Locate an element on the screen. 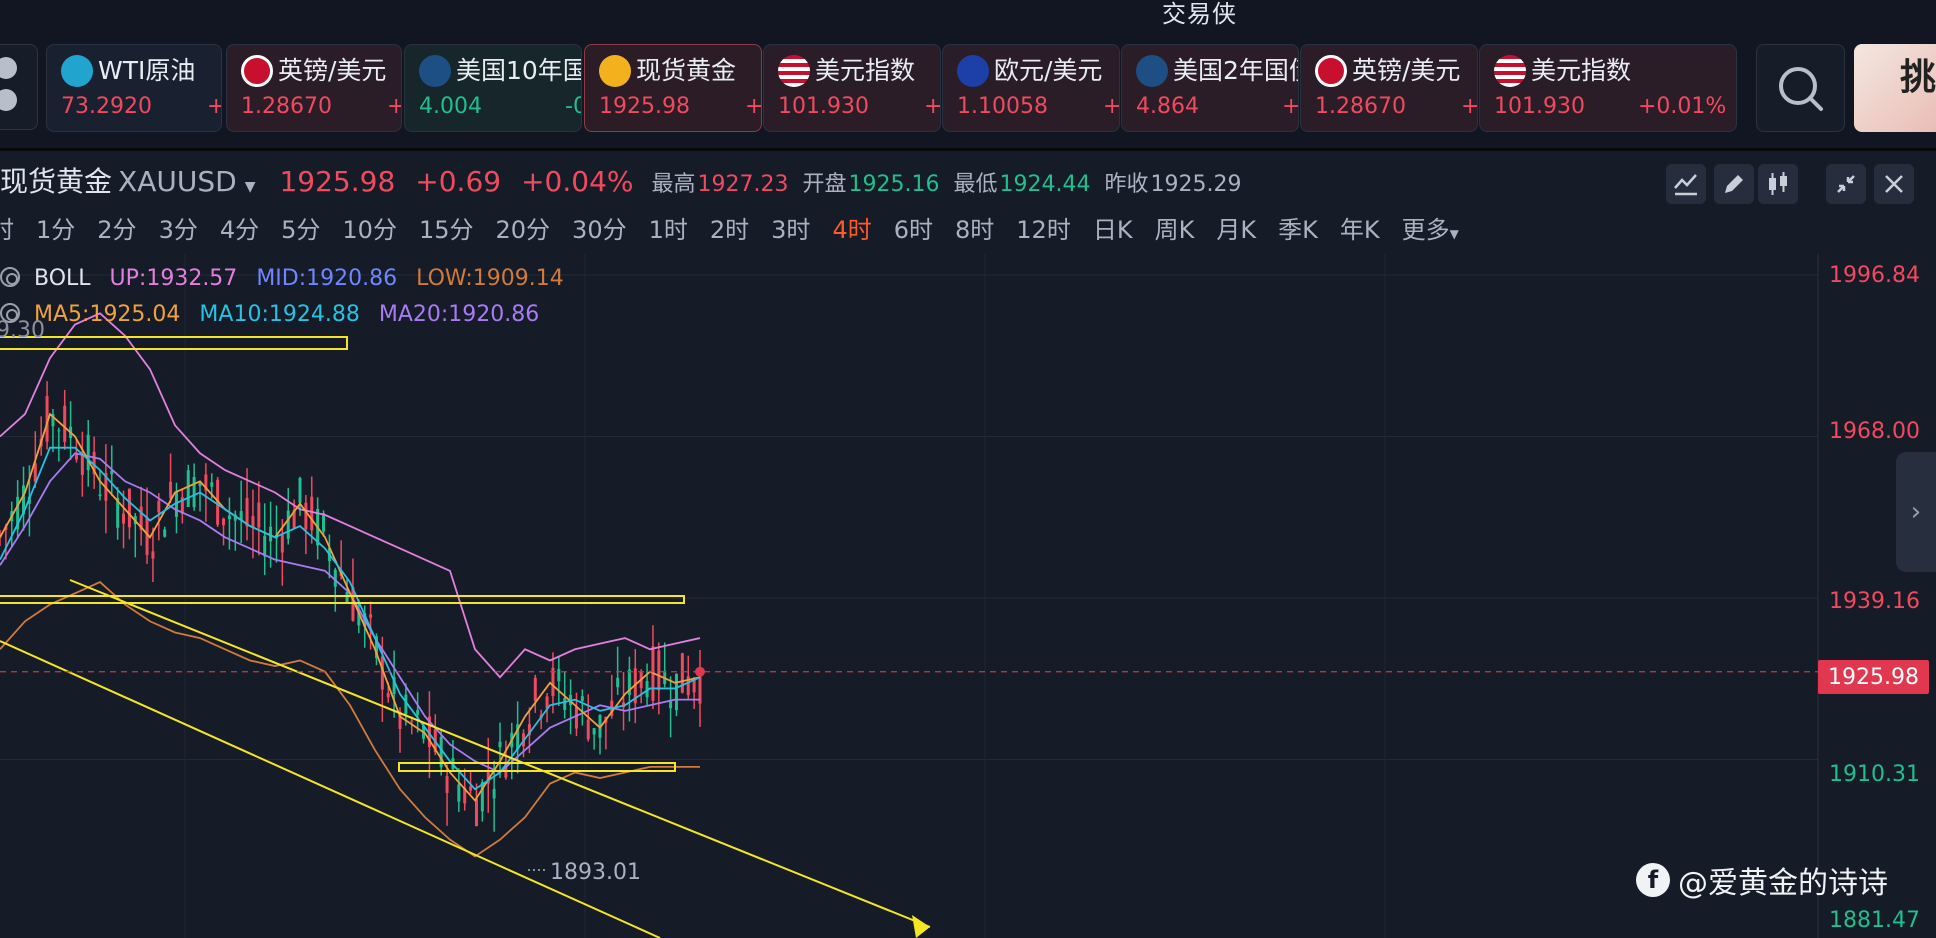  tab-period-active: 4时 is located at coordinates (851, 227).